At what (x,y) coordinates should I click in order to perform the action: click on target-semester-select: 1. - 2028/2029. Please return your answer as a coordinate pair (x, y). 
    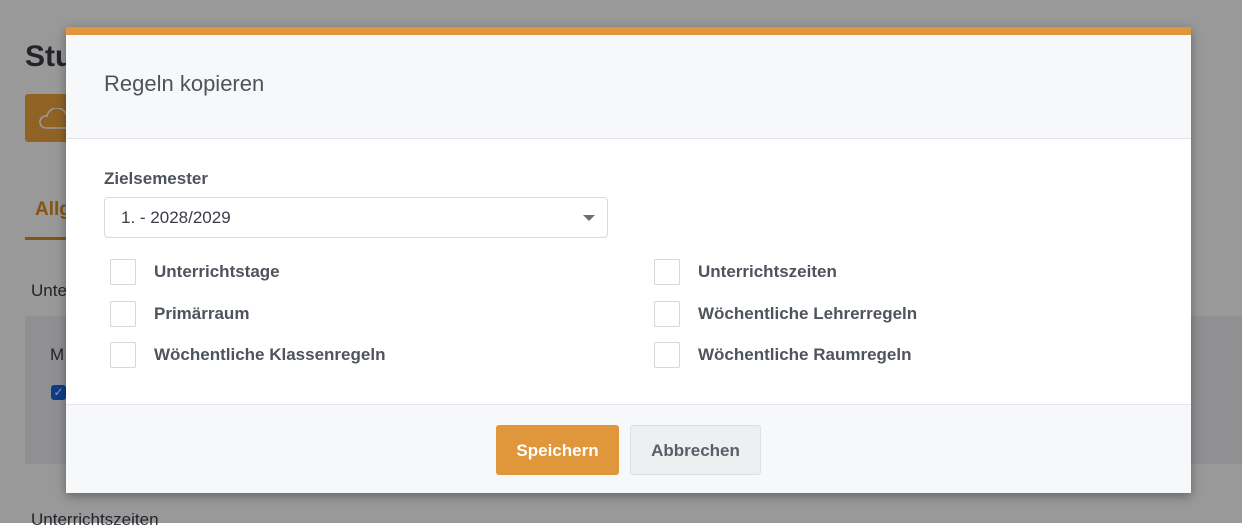
    Looking at the image, I should click on (356, 217).